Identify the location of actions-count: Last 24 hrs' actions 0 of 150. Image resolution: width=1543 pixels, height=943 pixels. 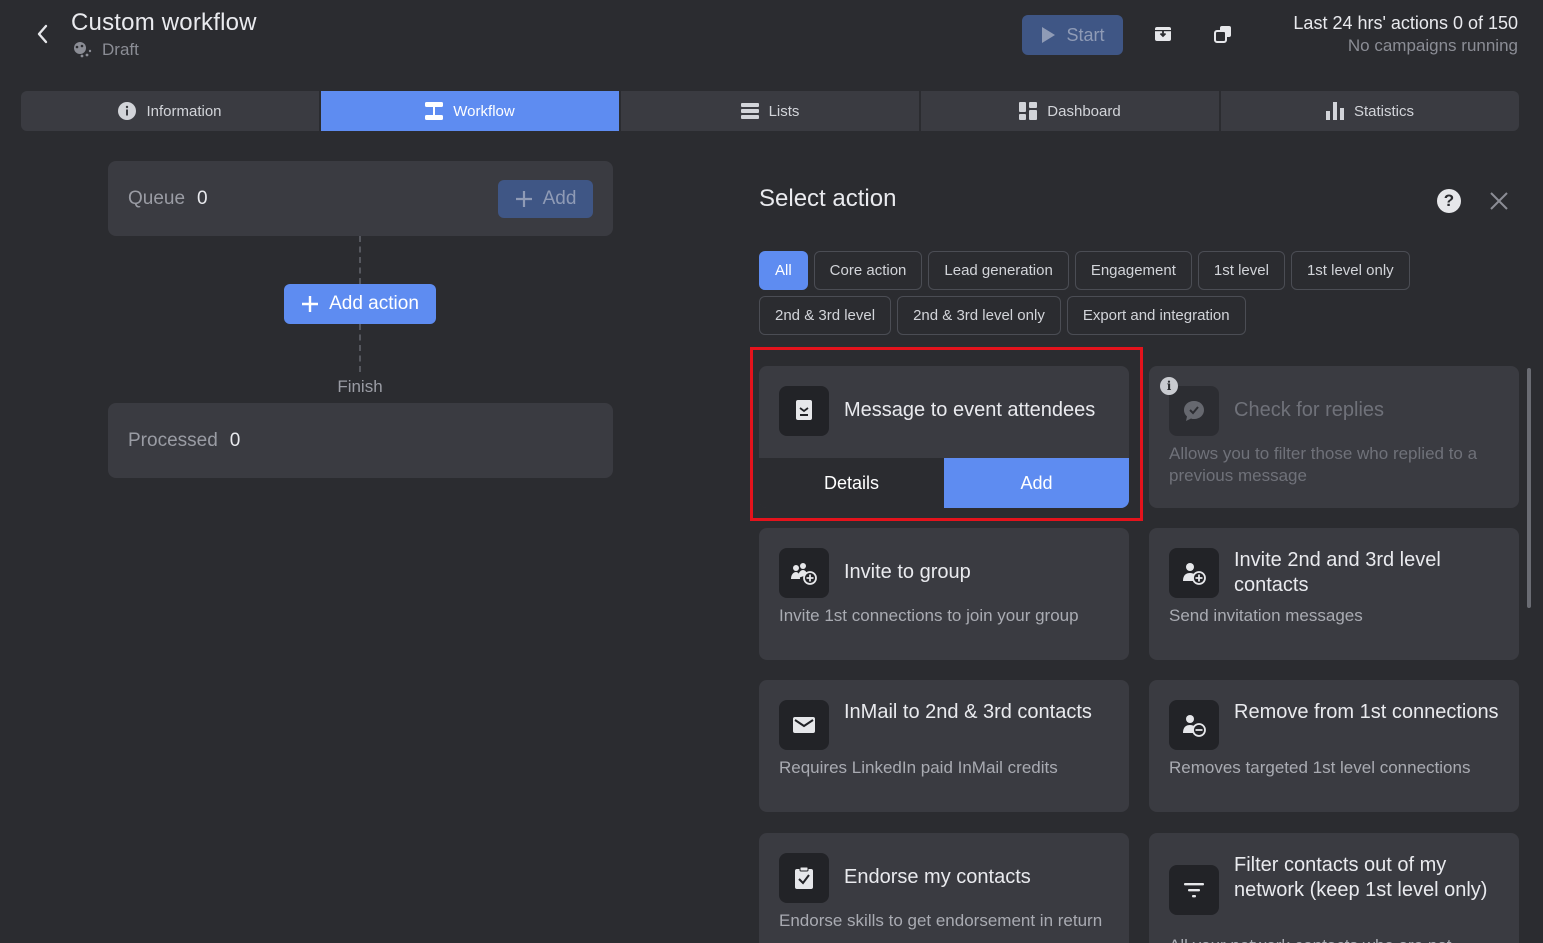
(1405, 23).